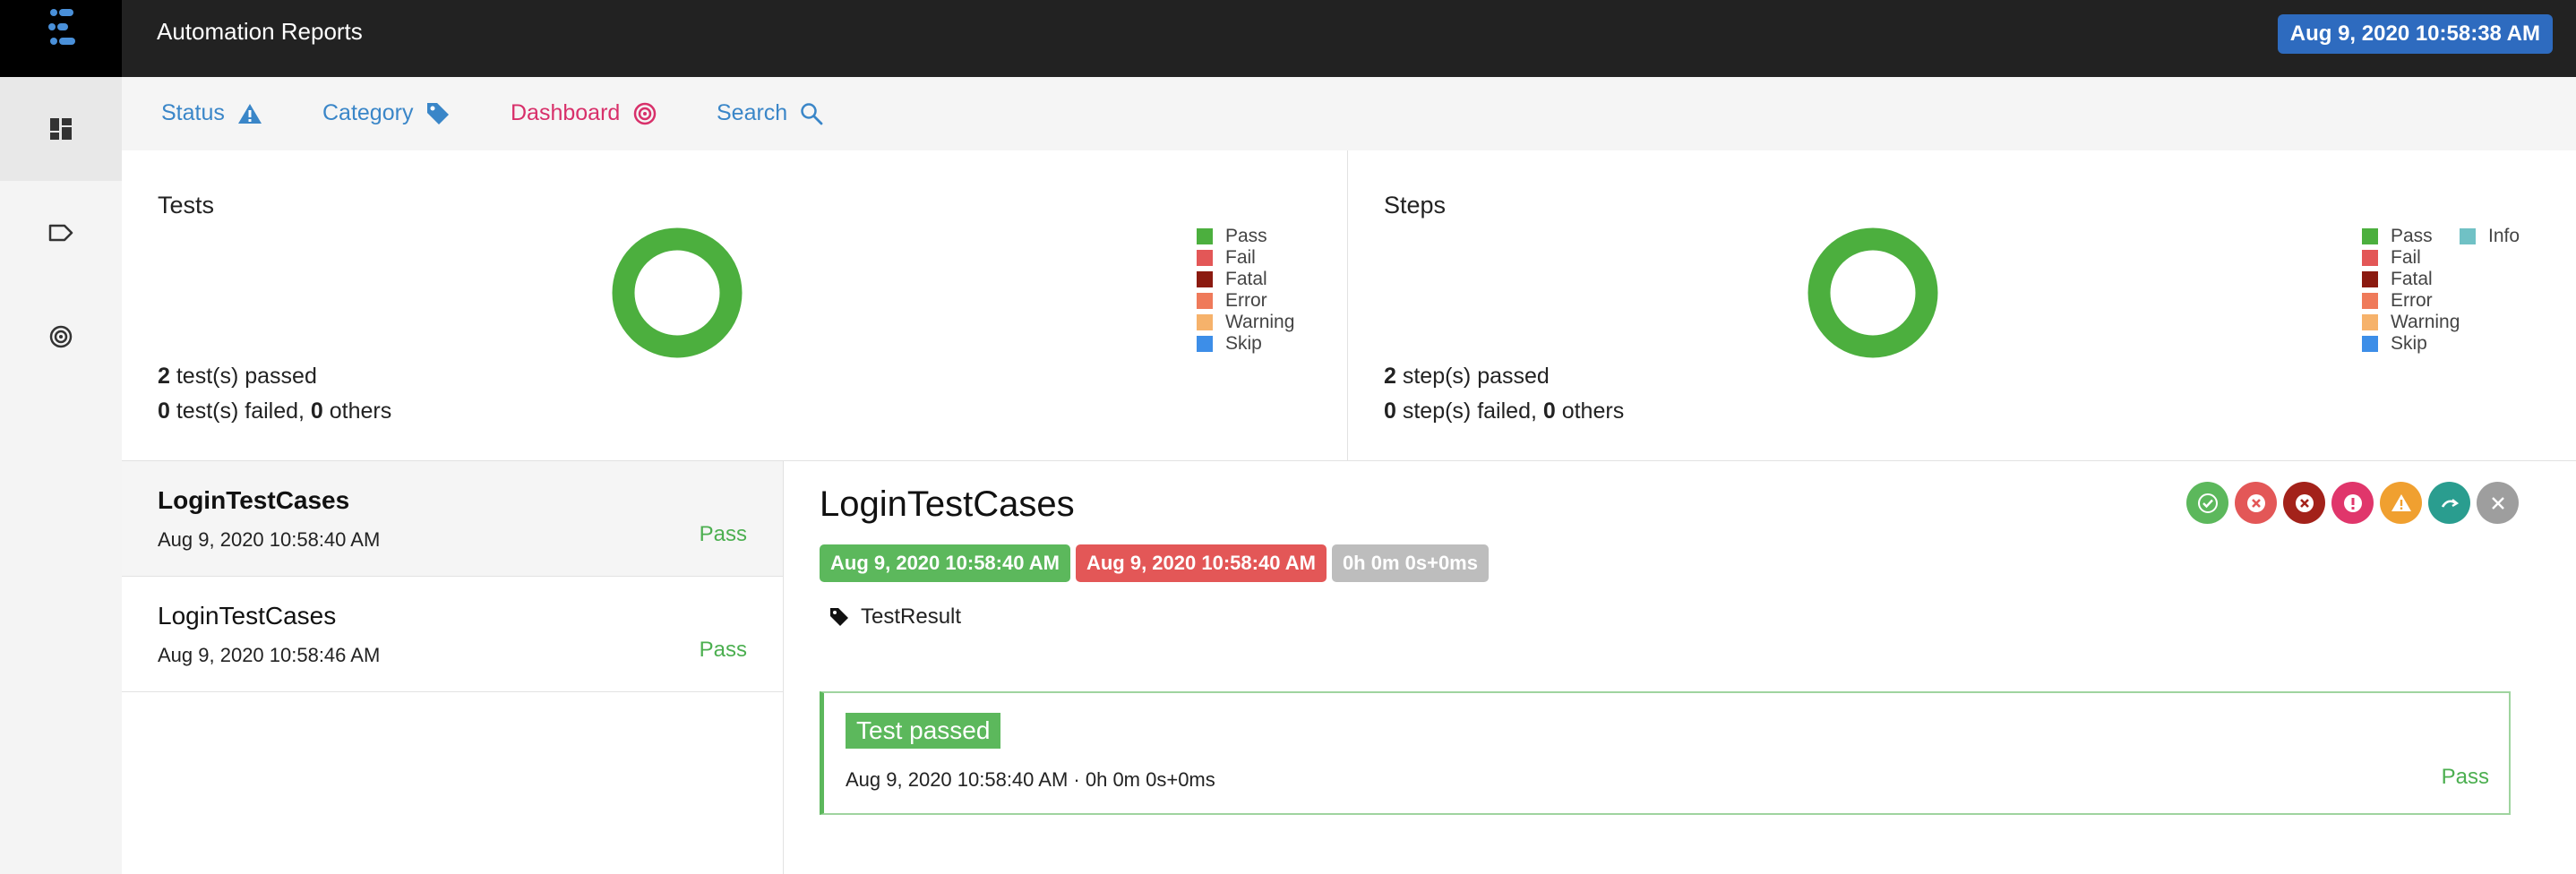 The image size is (2576, 874). Describe the element at coordinates (2415, 34) in the screenshot. I see `report-timestamp-badge: Aug 9, 2020 10:58:38 AM` at that location.